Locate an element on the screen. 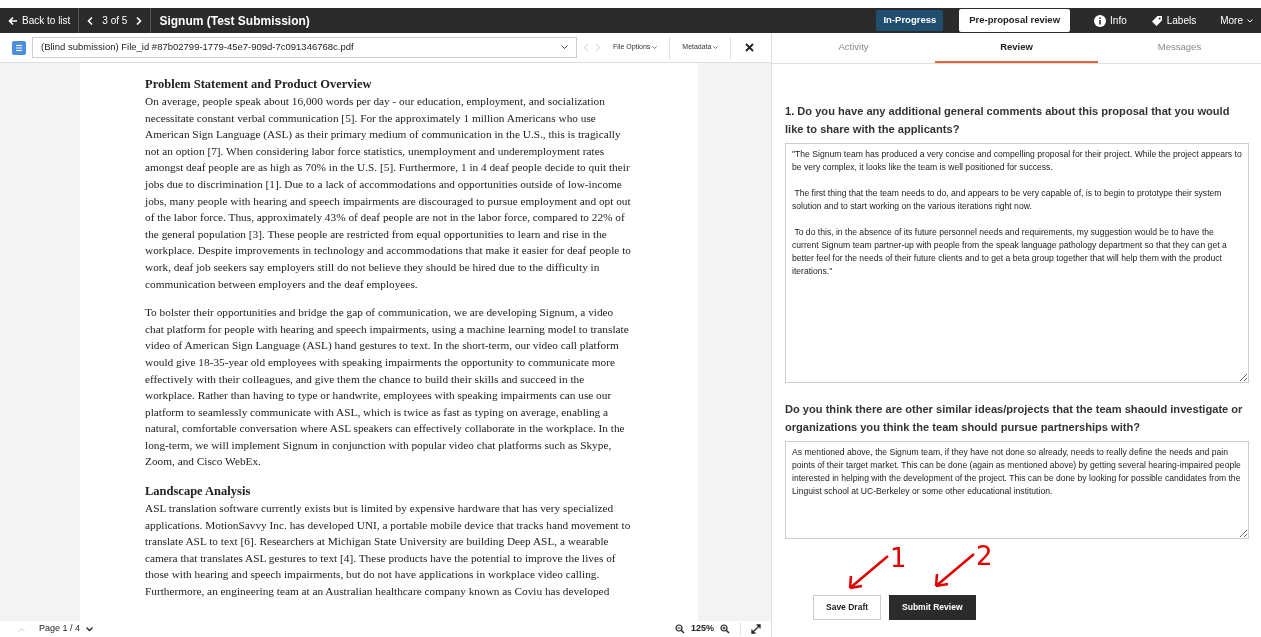 The image size is (1261, 637). back-link: Back to list is located at coordinates (39, 20).